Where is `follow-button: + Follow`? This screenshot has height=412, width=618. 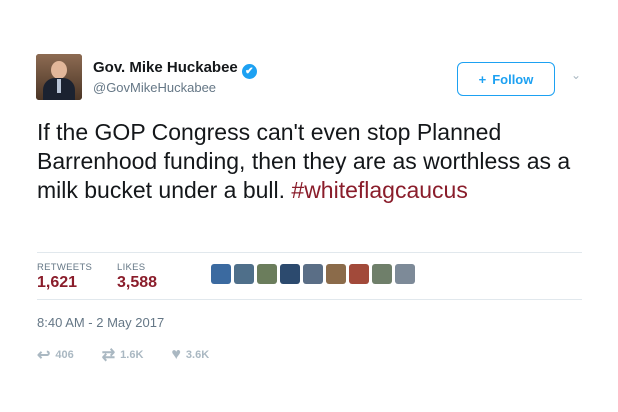
follow-button: + Follow is located at coordinates (506, 79).